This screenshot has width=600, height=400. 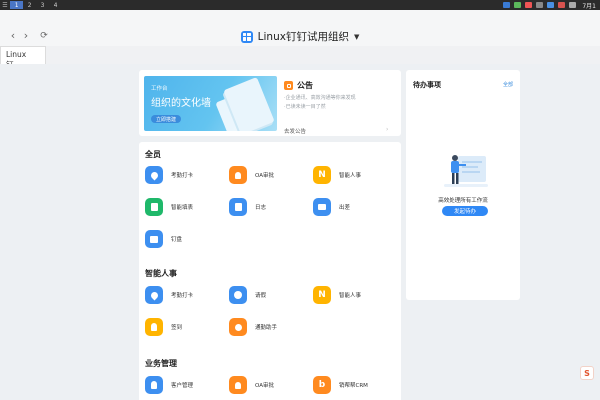 What do you see at coordinates (562, 5) in the screenshot?
I see `update-icon` at bounding box center [562, 5].